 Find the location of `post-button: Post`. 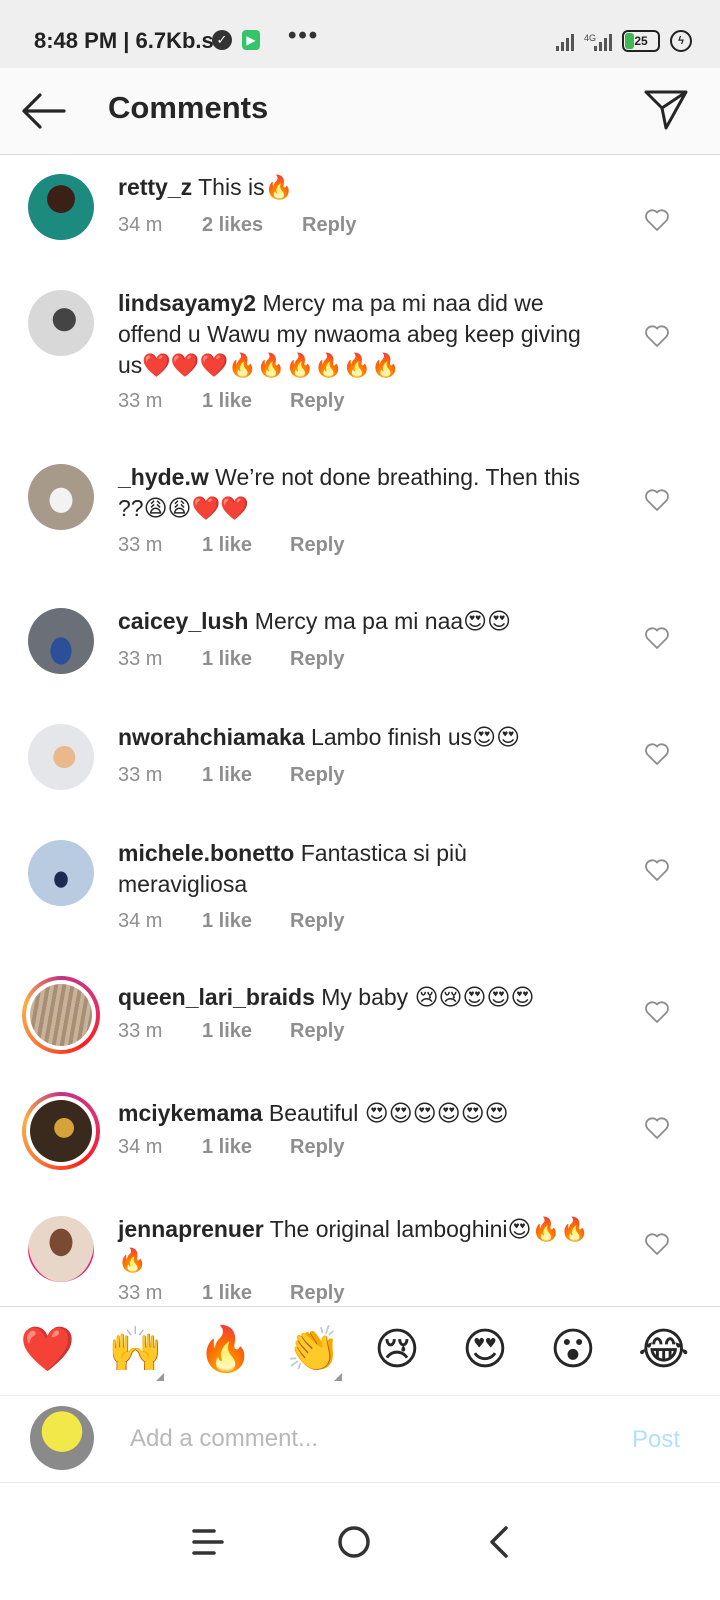

post-button: Post is located at coordinates (656, 1440).